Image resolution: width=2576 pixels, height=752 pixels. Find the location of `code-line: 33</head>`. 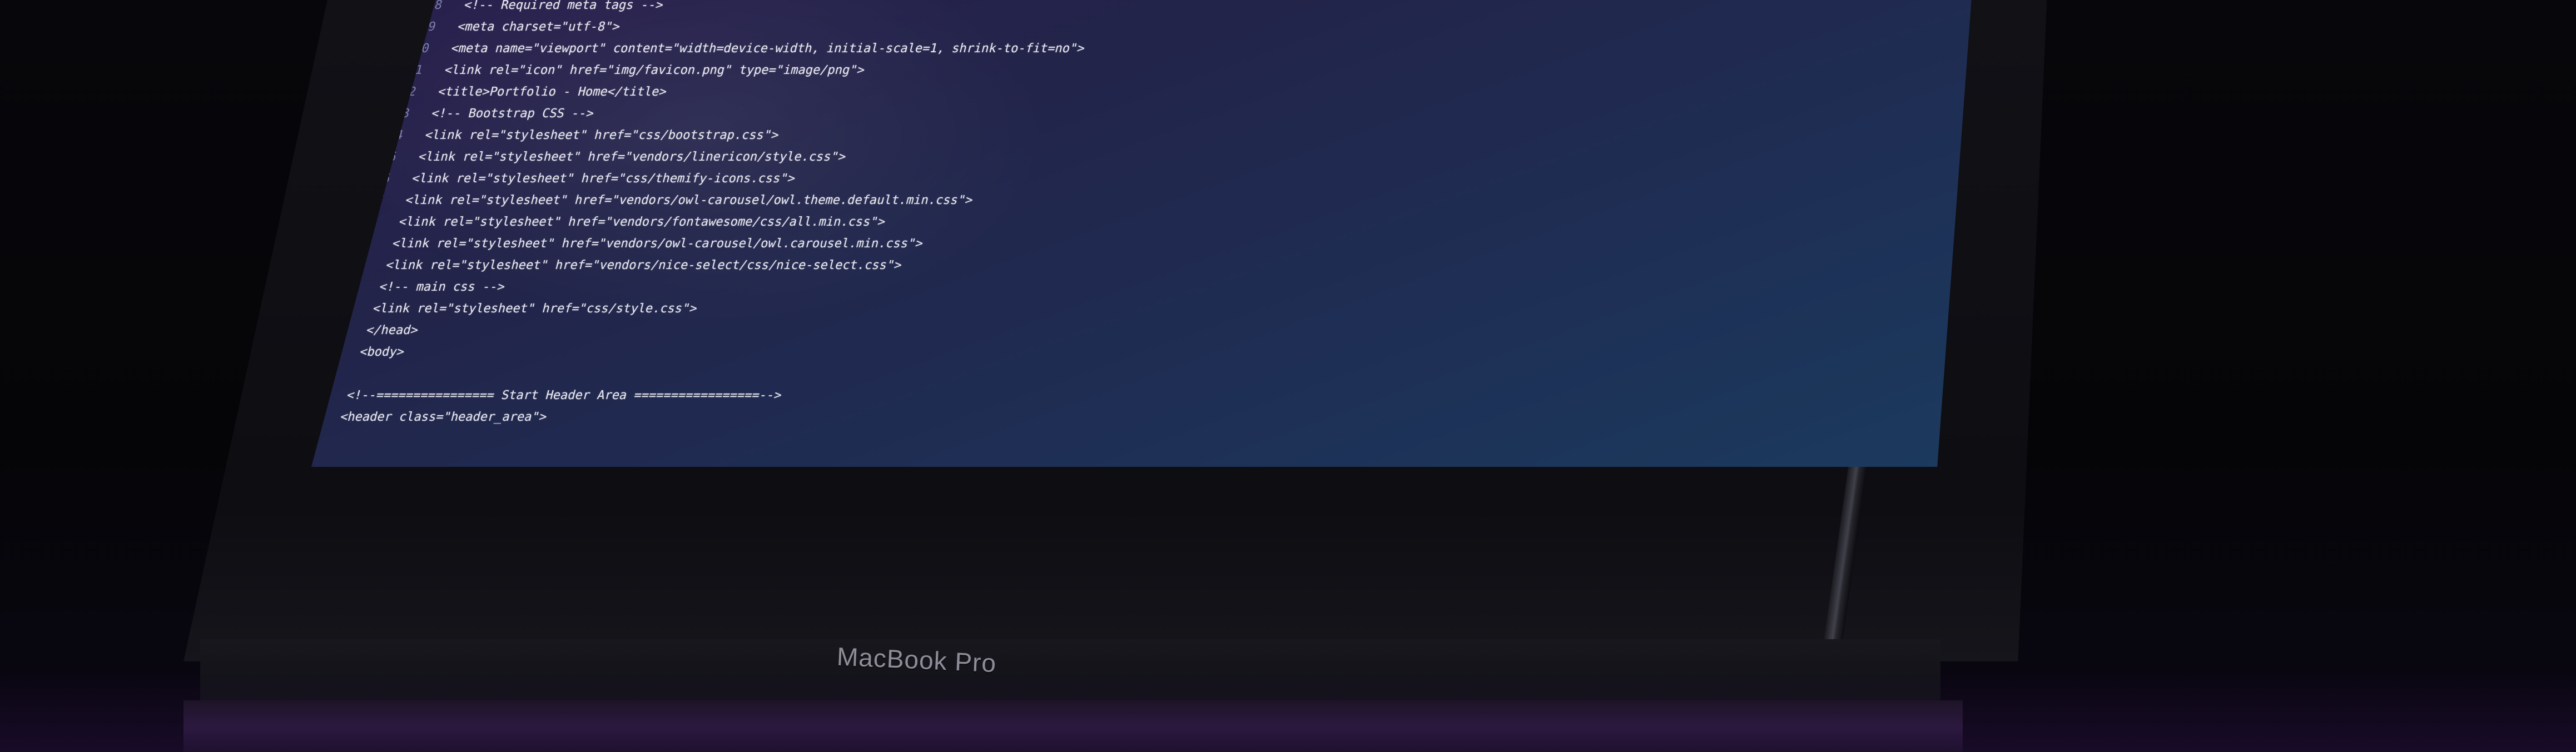

code-line: 33</head> is located at coordinates (1029, 330).